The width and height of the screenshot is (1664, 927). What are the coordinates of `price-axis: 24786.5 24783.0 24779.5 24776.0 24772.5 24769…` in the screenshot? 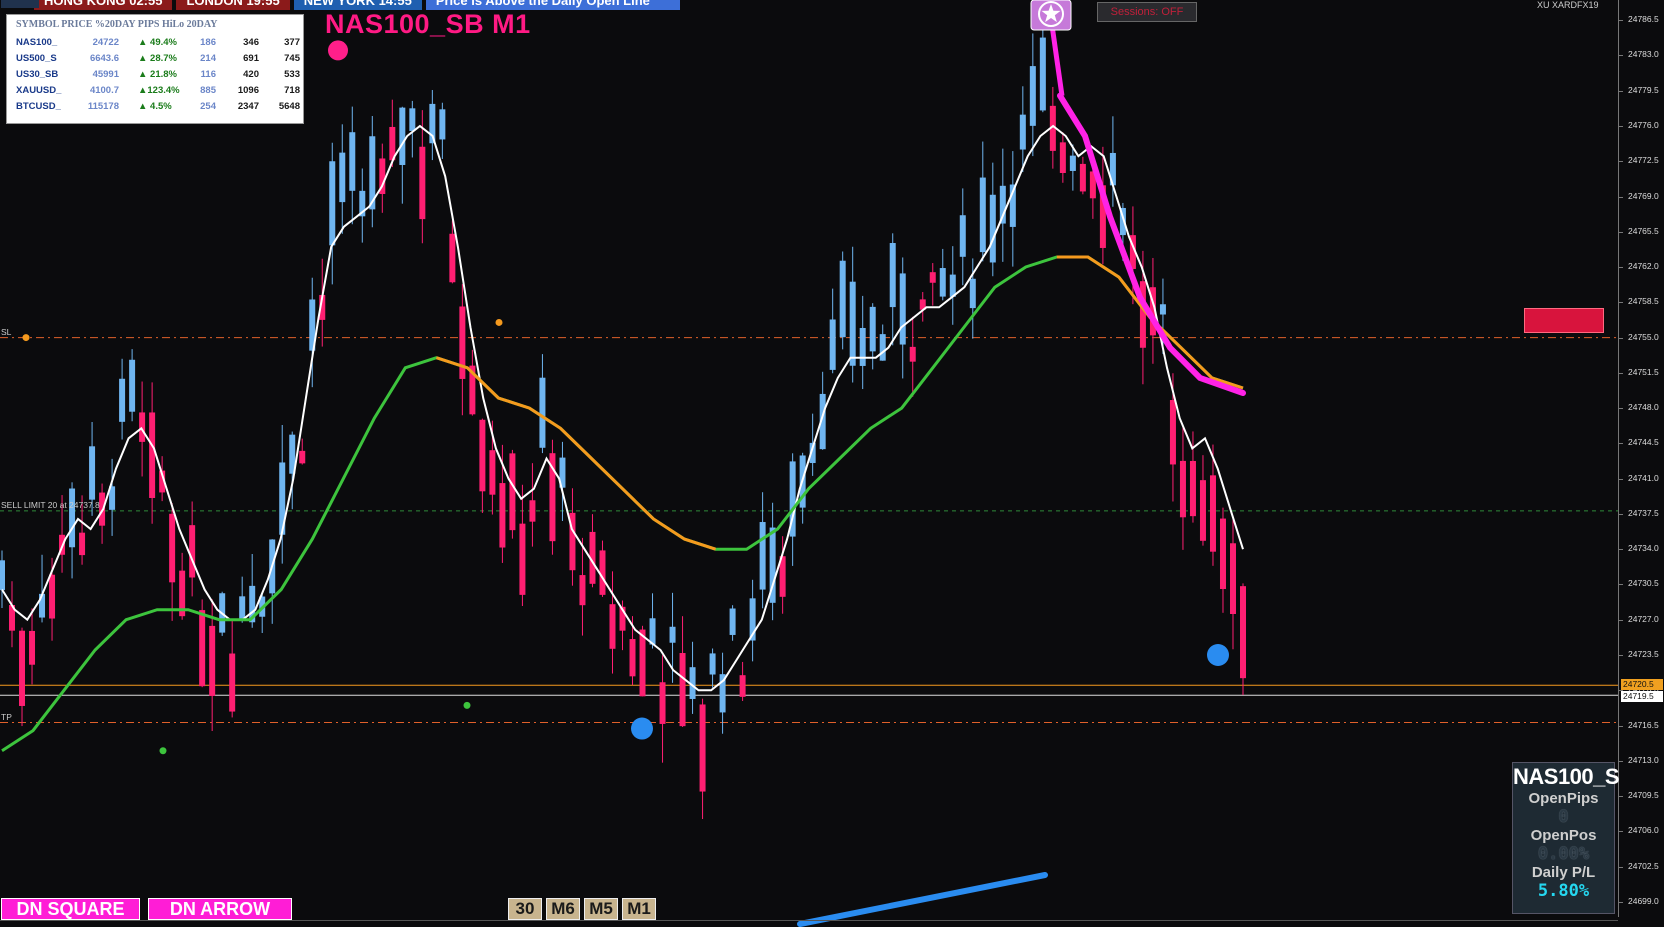 It's located at (1641, 463).